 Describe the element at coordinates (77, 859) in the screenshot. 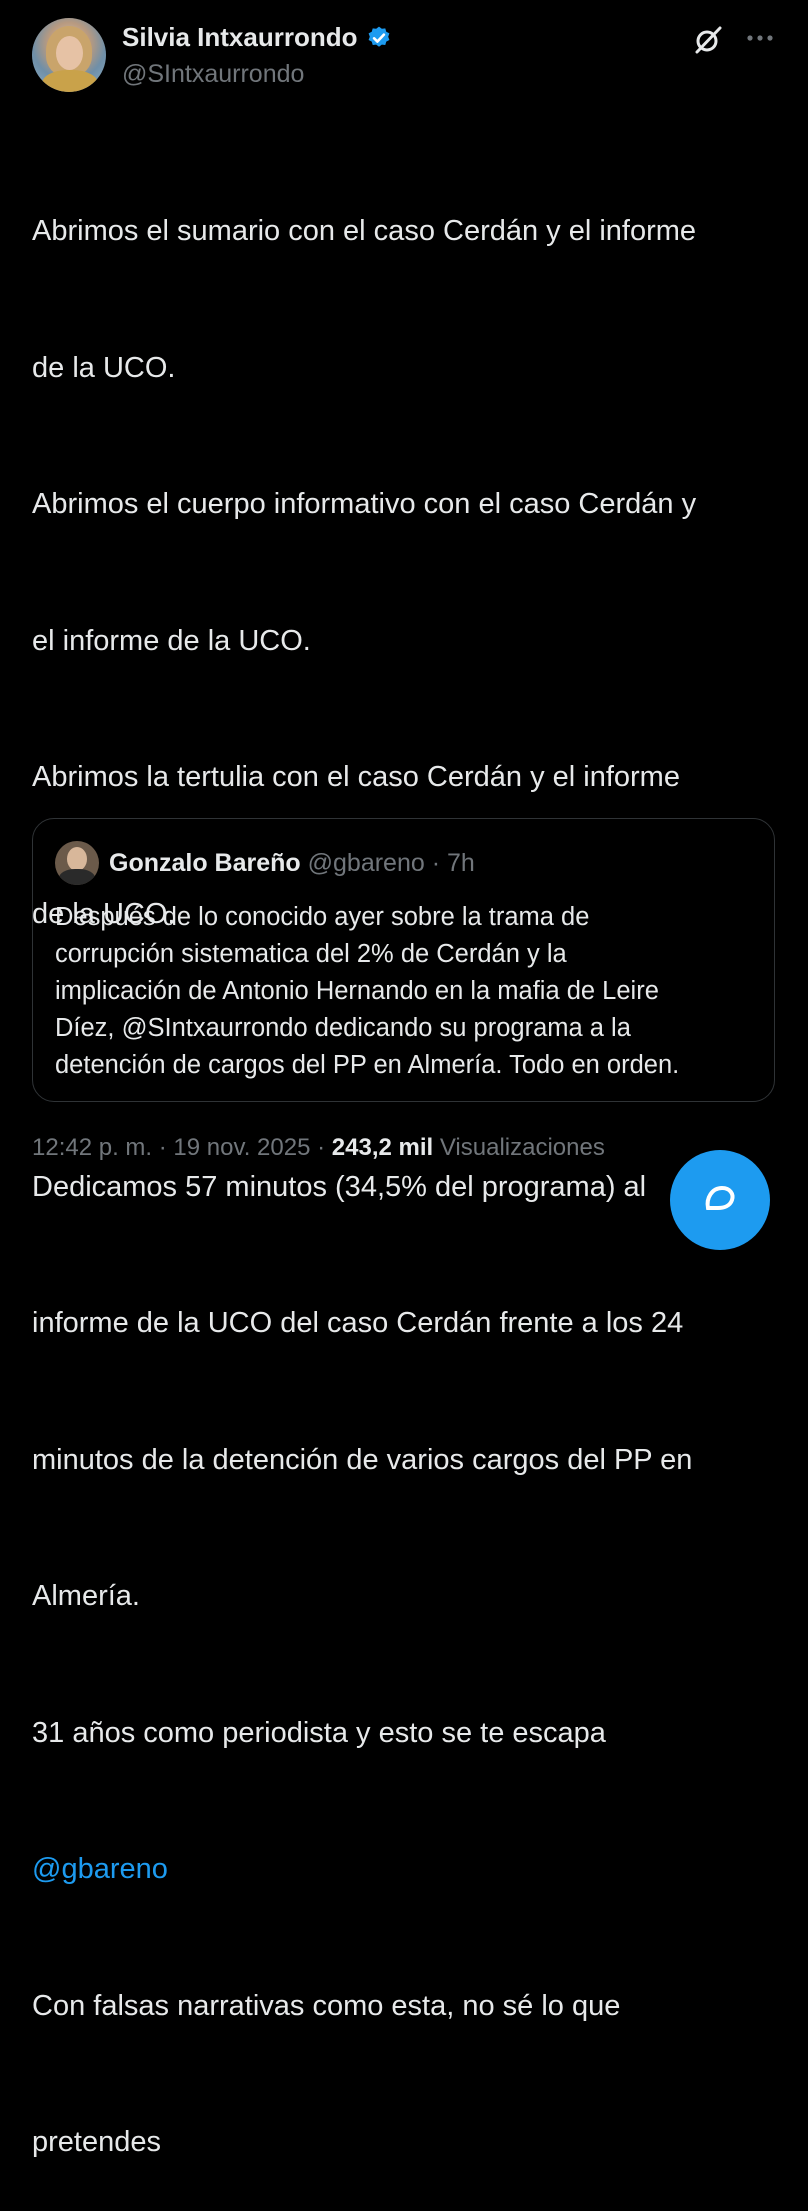

I see `quote-avatar-face` at that location.